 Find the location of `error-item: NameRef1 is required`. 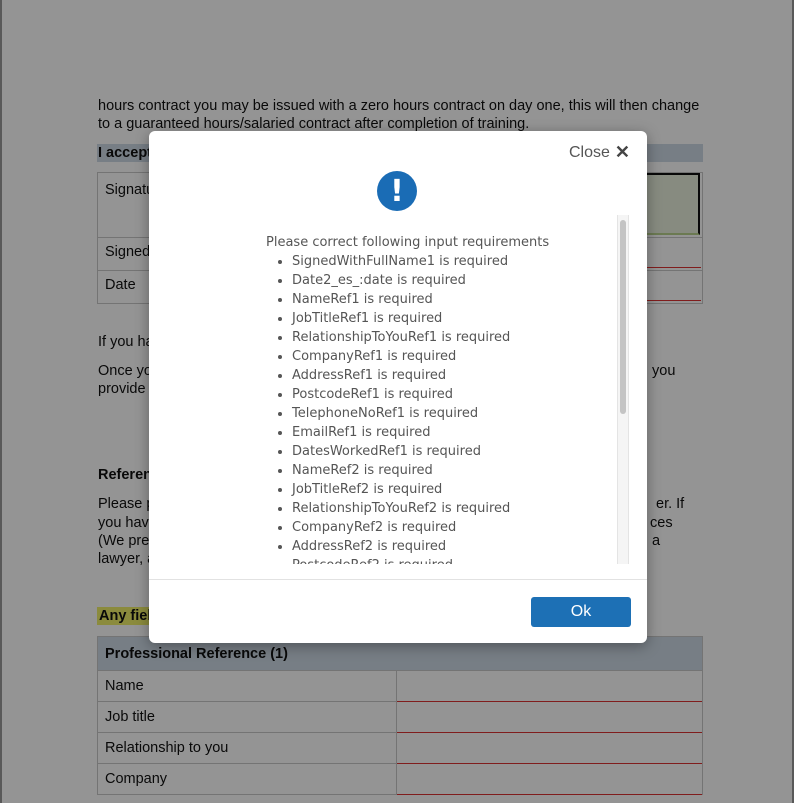

error-item: NameRef1 is required is located at coordinates (420, 299).